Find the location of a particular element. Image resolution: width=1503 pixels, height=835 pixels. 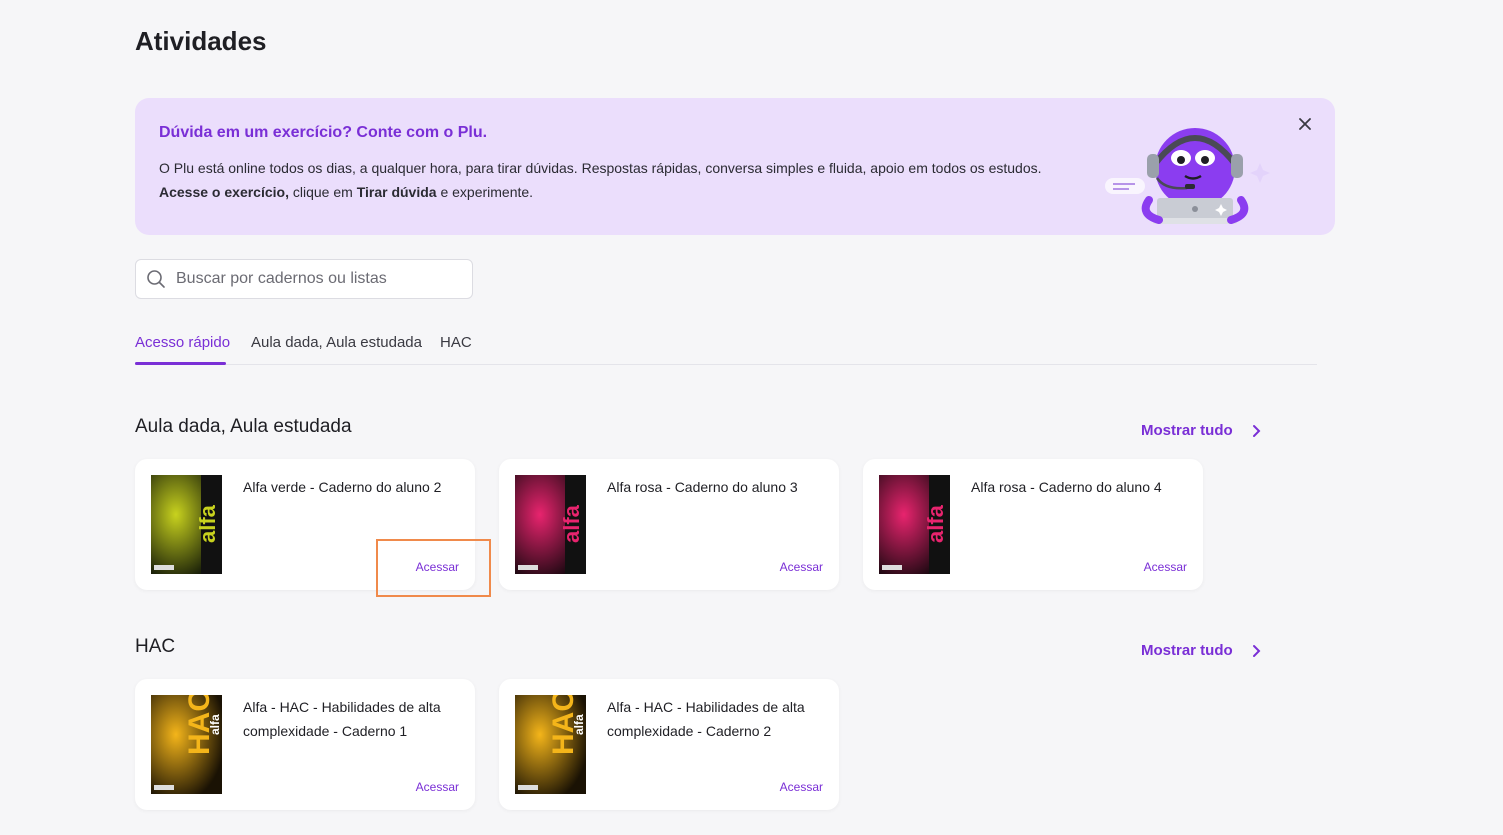

tab-hac: HAC is located at coordinates (456, 342).